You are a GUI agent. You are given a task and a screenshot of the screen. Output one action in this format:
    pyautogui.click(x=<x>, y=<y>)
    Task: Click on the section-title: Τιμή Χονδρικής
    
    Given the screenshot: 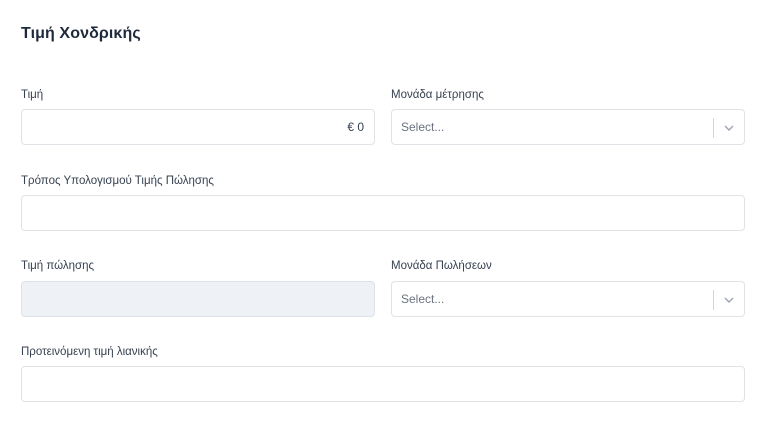 What is the action you would take?
    pyautogui.click(x=81, y=33)
    